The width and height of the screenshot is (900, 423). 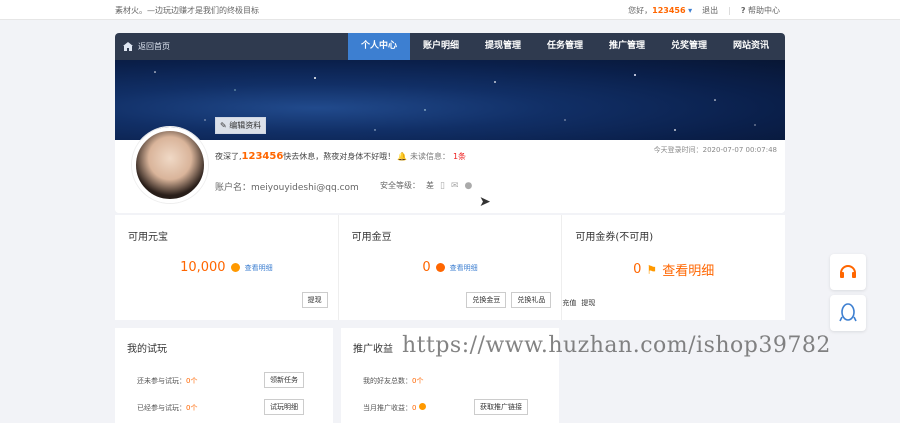 What do you see at coordinates (147, 349) in the screenshot?
I see `card-title: 我的试玩` at bounding box center [147, 349].